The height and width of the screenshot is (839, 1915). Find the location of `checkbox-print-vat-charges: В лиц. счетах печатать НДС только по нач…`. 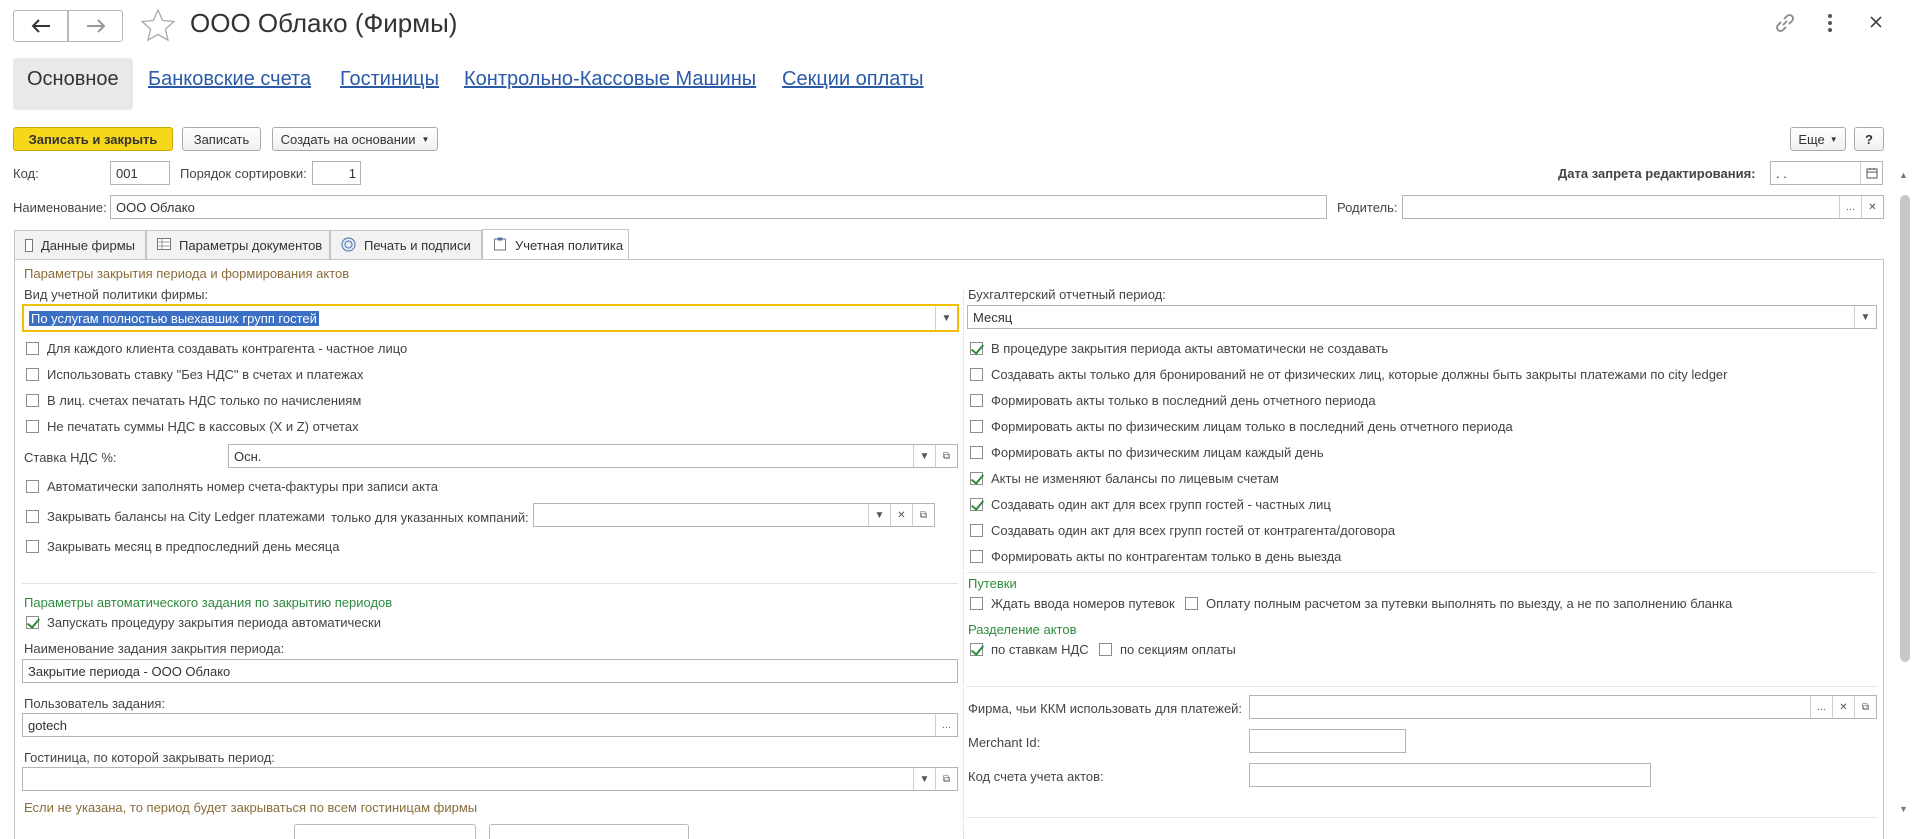

checkbox-print-vat-charges: В лиц. счетах печатать НДС только по нач… is located at coordinates (193, 400).